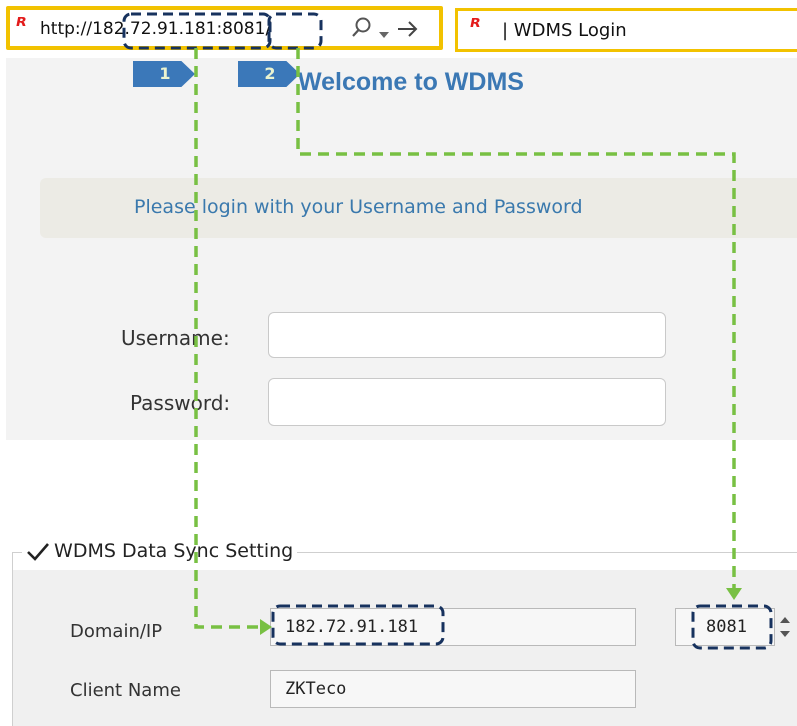 This screenshot has width=797, height=726. I want to click on password-input, so click(467, 402).